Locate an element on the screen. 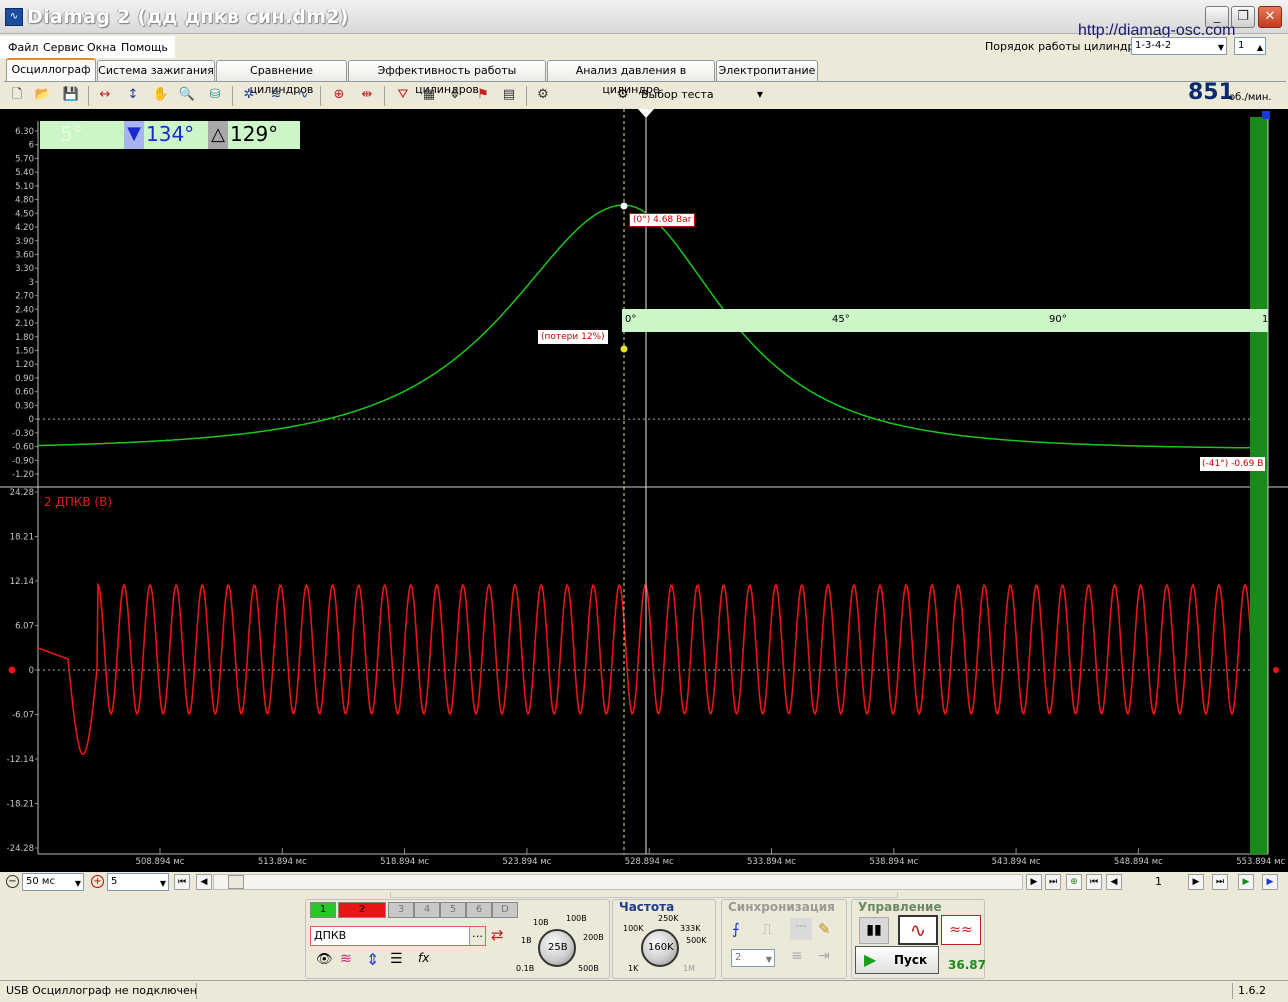 The height and width of the screenshot is (1002, 1288). angle-tick: 0° is located at coordinates (631, 319).